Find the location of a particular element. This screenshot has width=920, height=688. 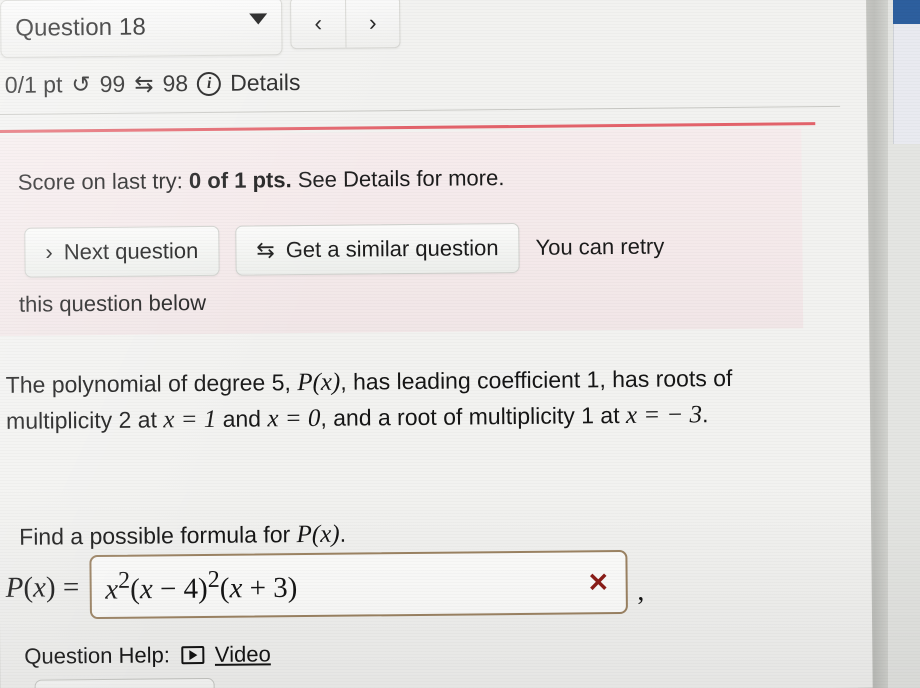

background-panel is located at coordinates (906, 84).